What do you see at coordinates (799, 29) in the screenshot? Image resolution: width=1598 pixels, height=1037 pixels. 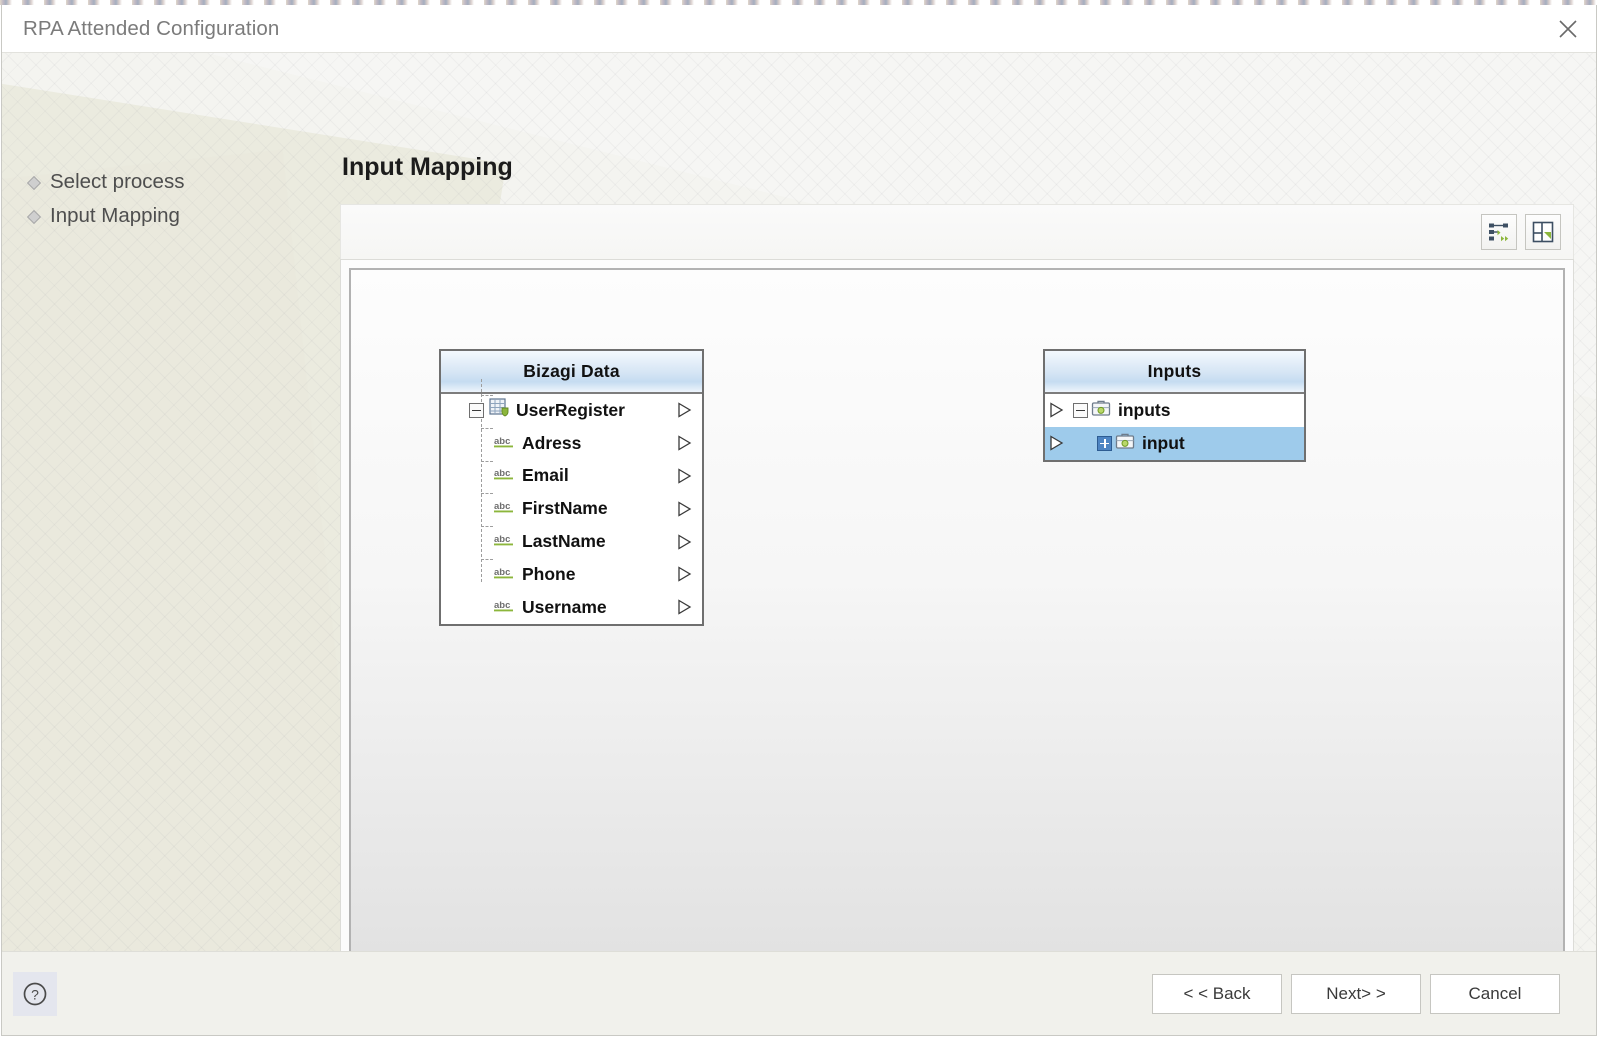 I see `dialog-titlebar: RPA Attended Configuration` at bounding box center [799, 29].